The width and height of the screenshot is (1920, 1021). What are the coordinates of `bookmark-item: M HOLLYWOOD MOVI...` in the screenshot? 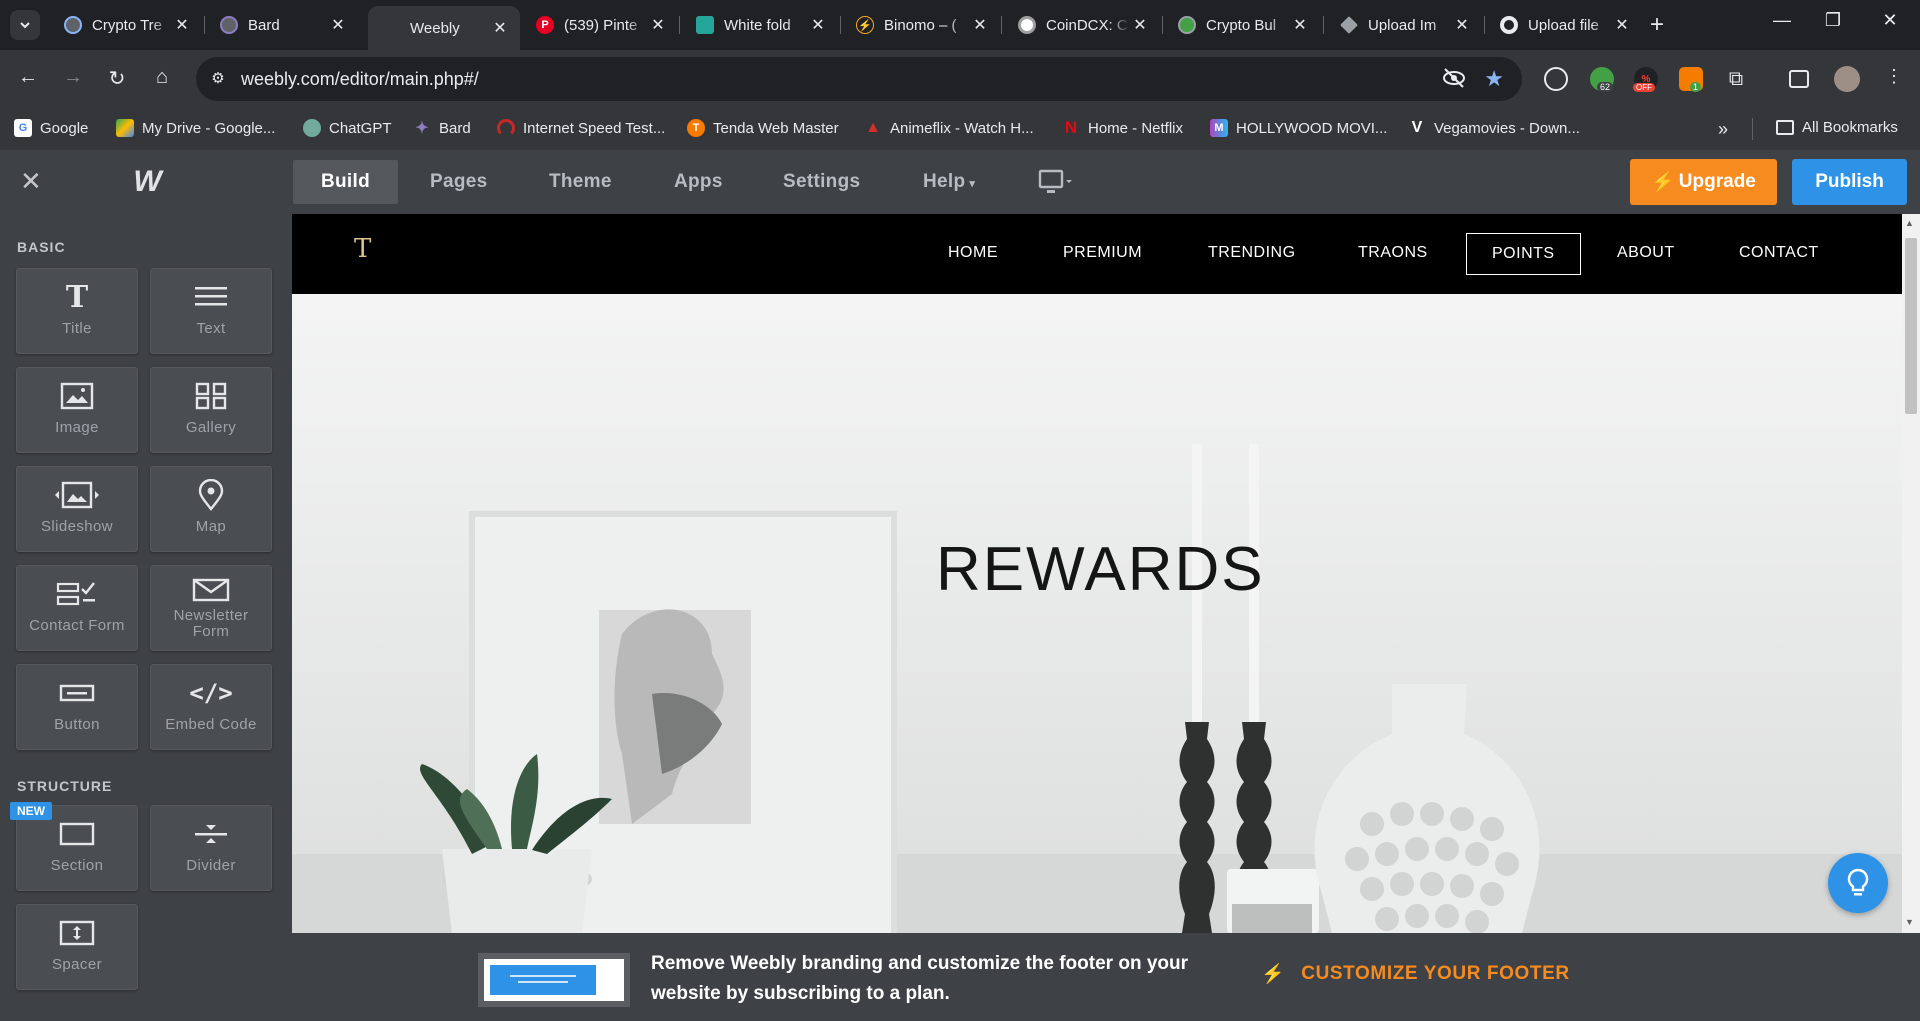 It's located at (1298, 128).